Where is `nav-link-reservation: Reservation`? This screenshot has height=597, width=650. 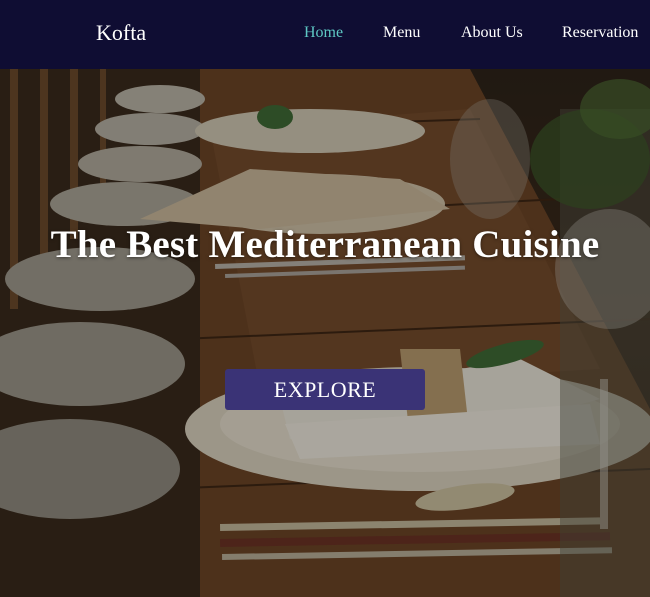
nav-link-reservation: Reservation is located at coordinates (600, 33).